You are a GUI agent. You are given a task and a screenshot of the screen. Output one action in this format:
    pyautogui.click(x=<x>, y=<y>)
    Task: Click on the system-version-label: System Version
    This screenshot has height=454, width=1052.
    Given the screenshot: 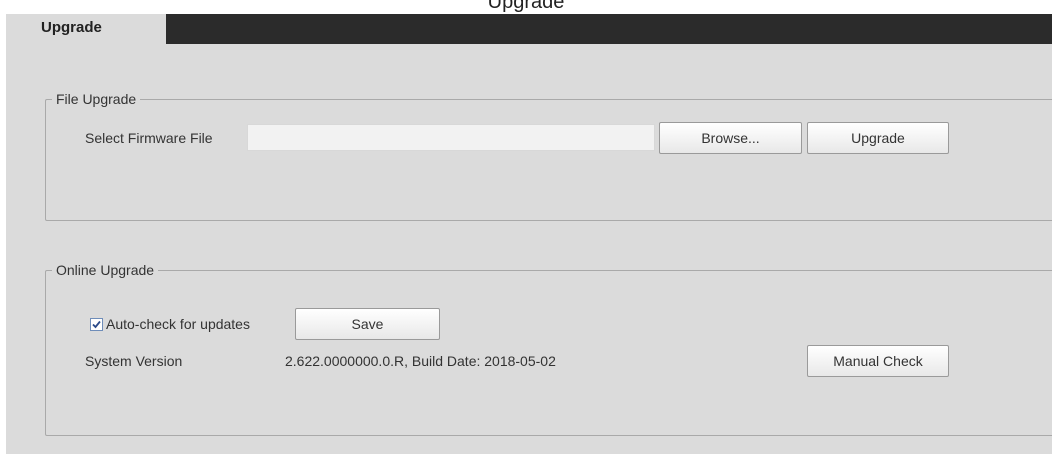 What is the action you would take?
    pyautogui.click(x=134, y=361)
    